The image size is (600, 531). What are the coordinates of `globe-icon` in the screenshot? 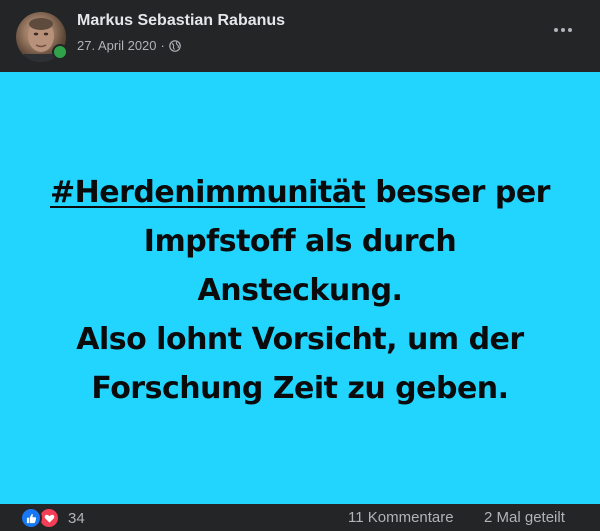 It's located at (175, 45).